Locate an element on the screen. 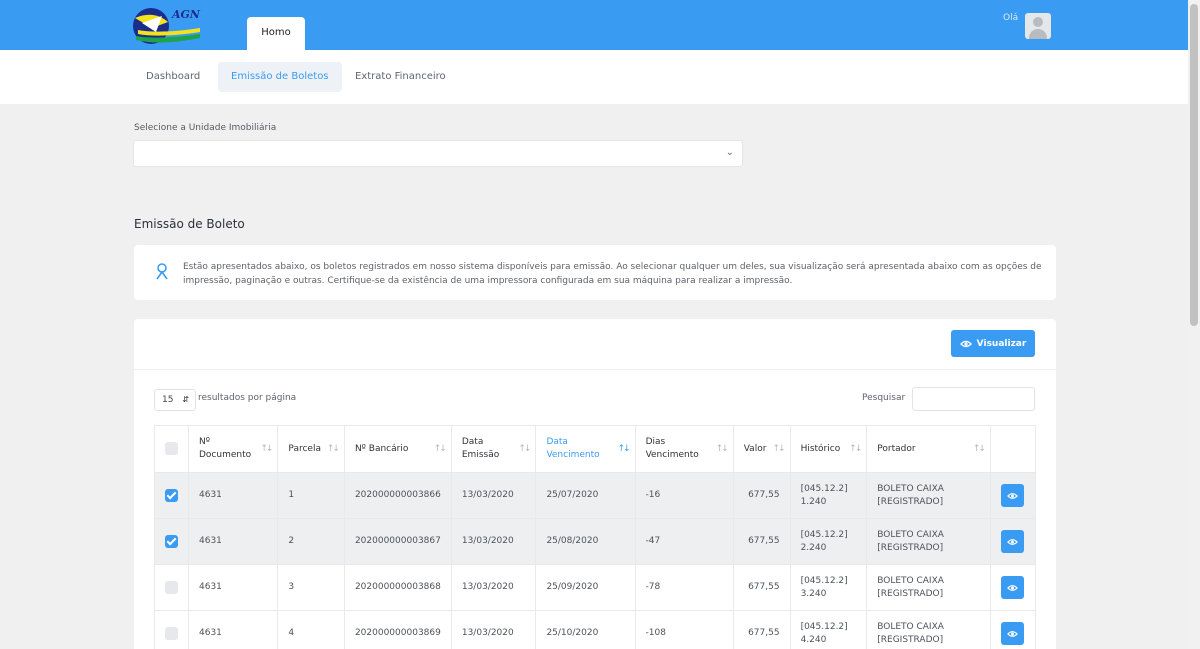 The width and height of the screenshot is (1200, 649). column-header-label: Dias is located at coordinates (655, 442).